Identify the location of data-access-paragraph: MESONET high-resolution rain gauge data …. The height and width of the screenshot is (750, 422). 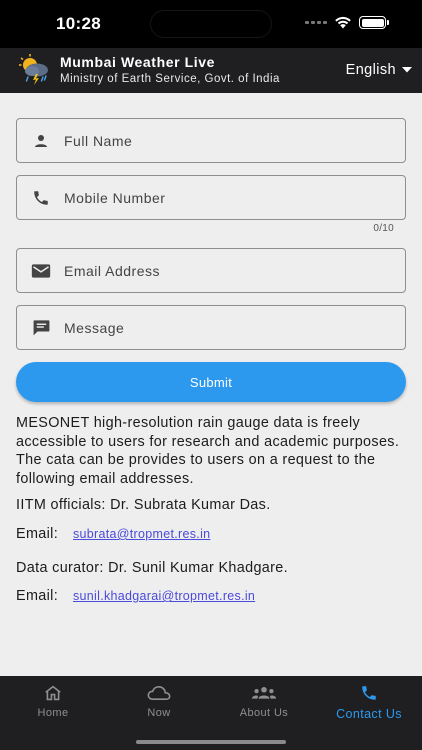
(208, 451).